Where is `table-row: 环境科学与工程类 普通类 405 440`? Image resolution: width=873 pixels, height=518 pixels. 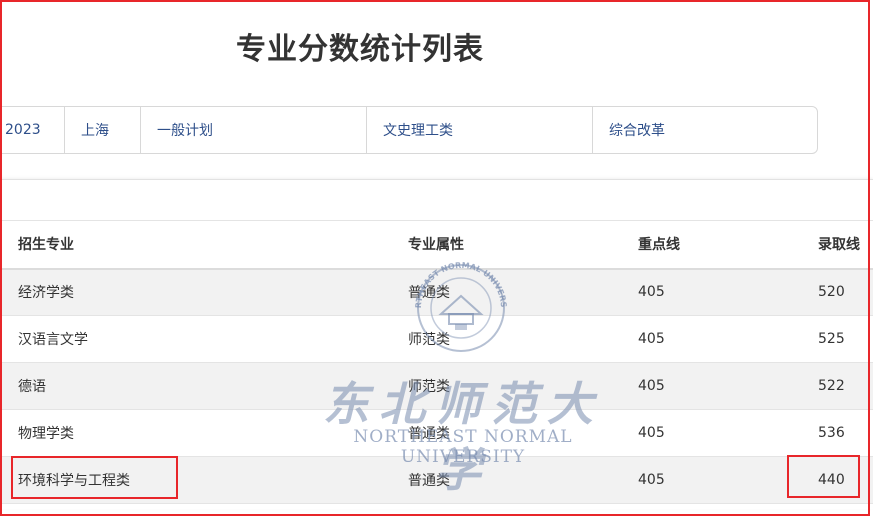 table-row: 环境科学与工程类 普通类 405 440 is located at coordinates (436, 480).